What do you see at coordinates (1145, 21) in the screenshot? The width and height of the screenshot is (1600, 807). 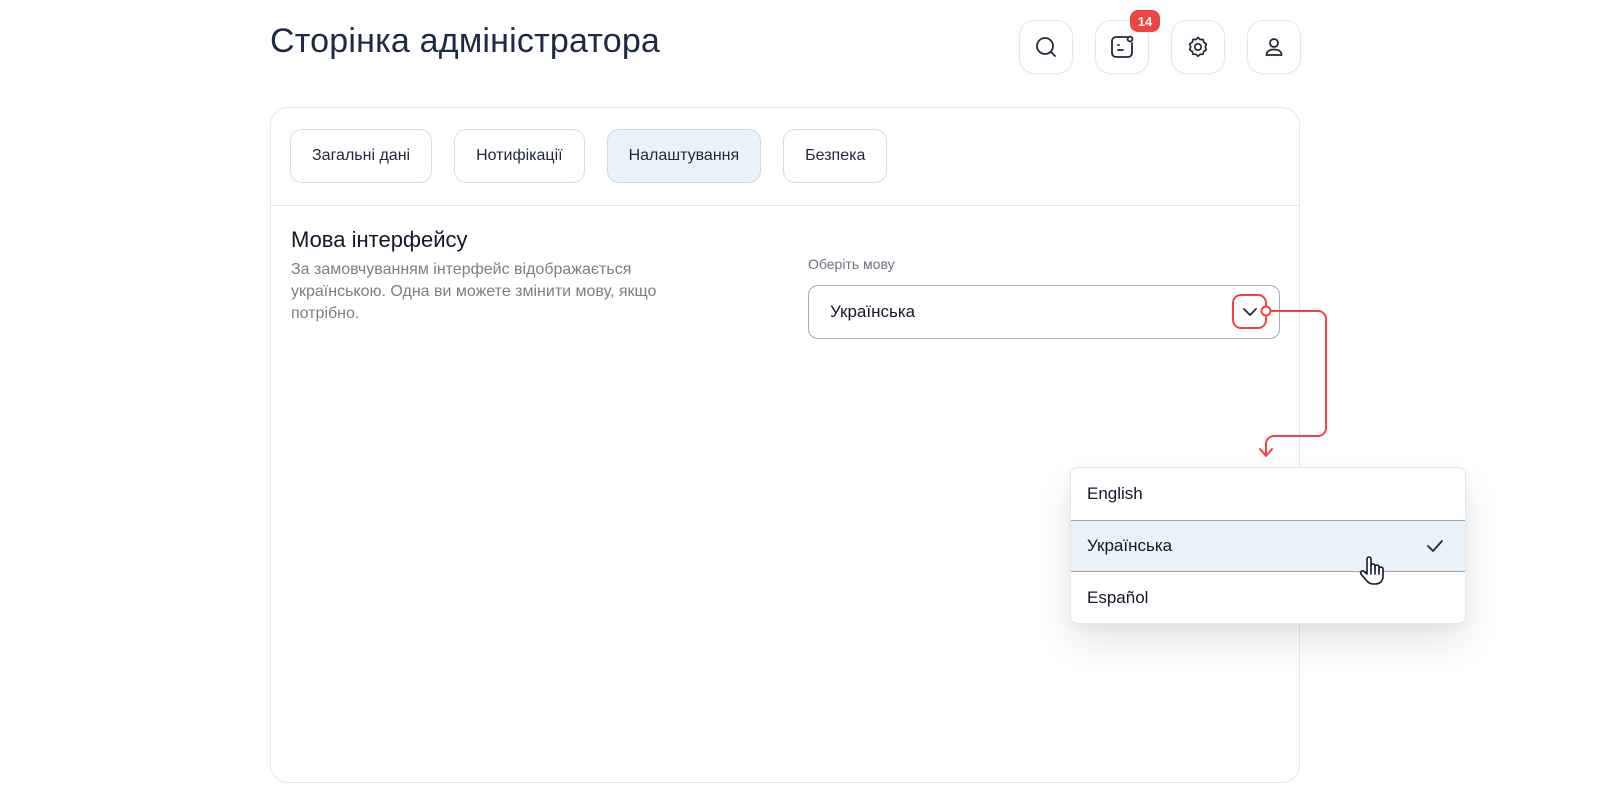 I see `notification-badge: 14` at bounding box center [1145, 21].